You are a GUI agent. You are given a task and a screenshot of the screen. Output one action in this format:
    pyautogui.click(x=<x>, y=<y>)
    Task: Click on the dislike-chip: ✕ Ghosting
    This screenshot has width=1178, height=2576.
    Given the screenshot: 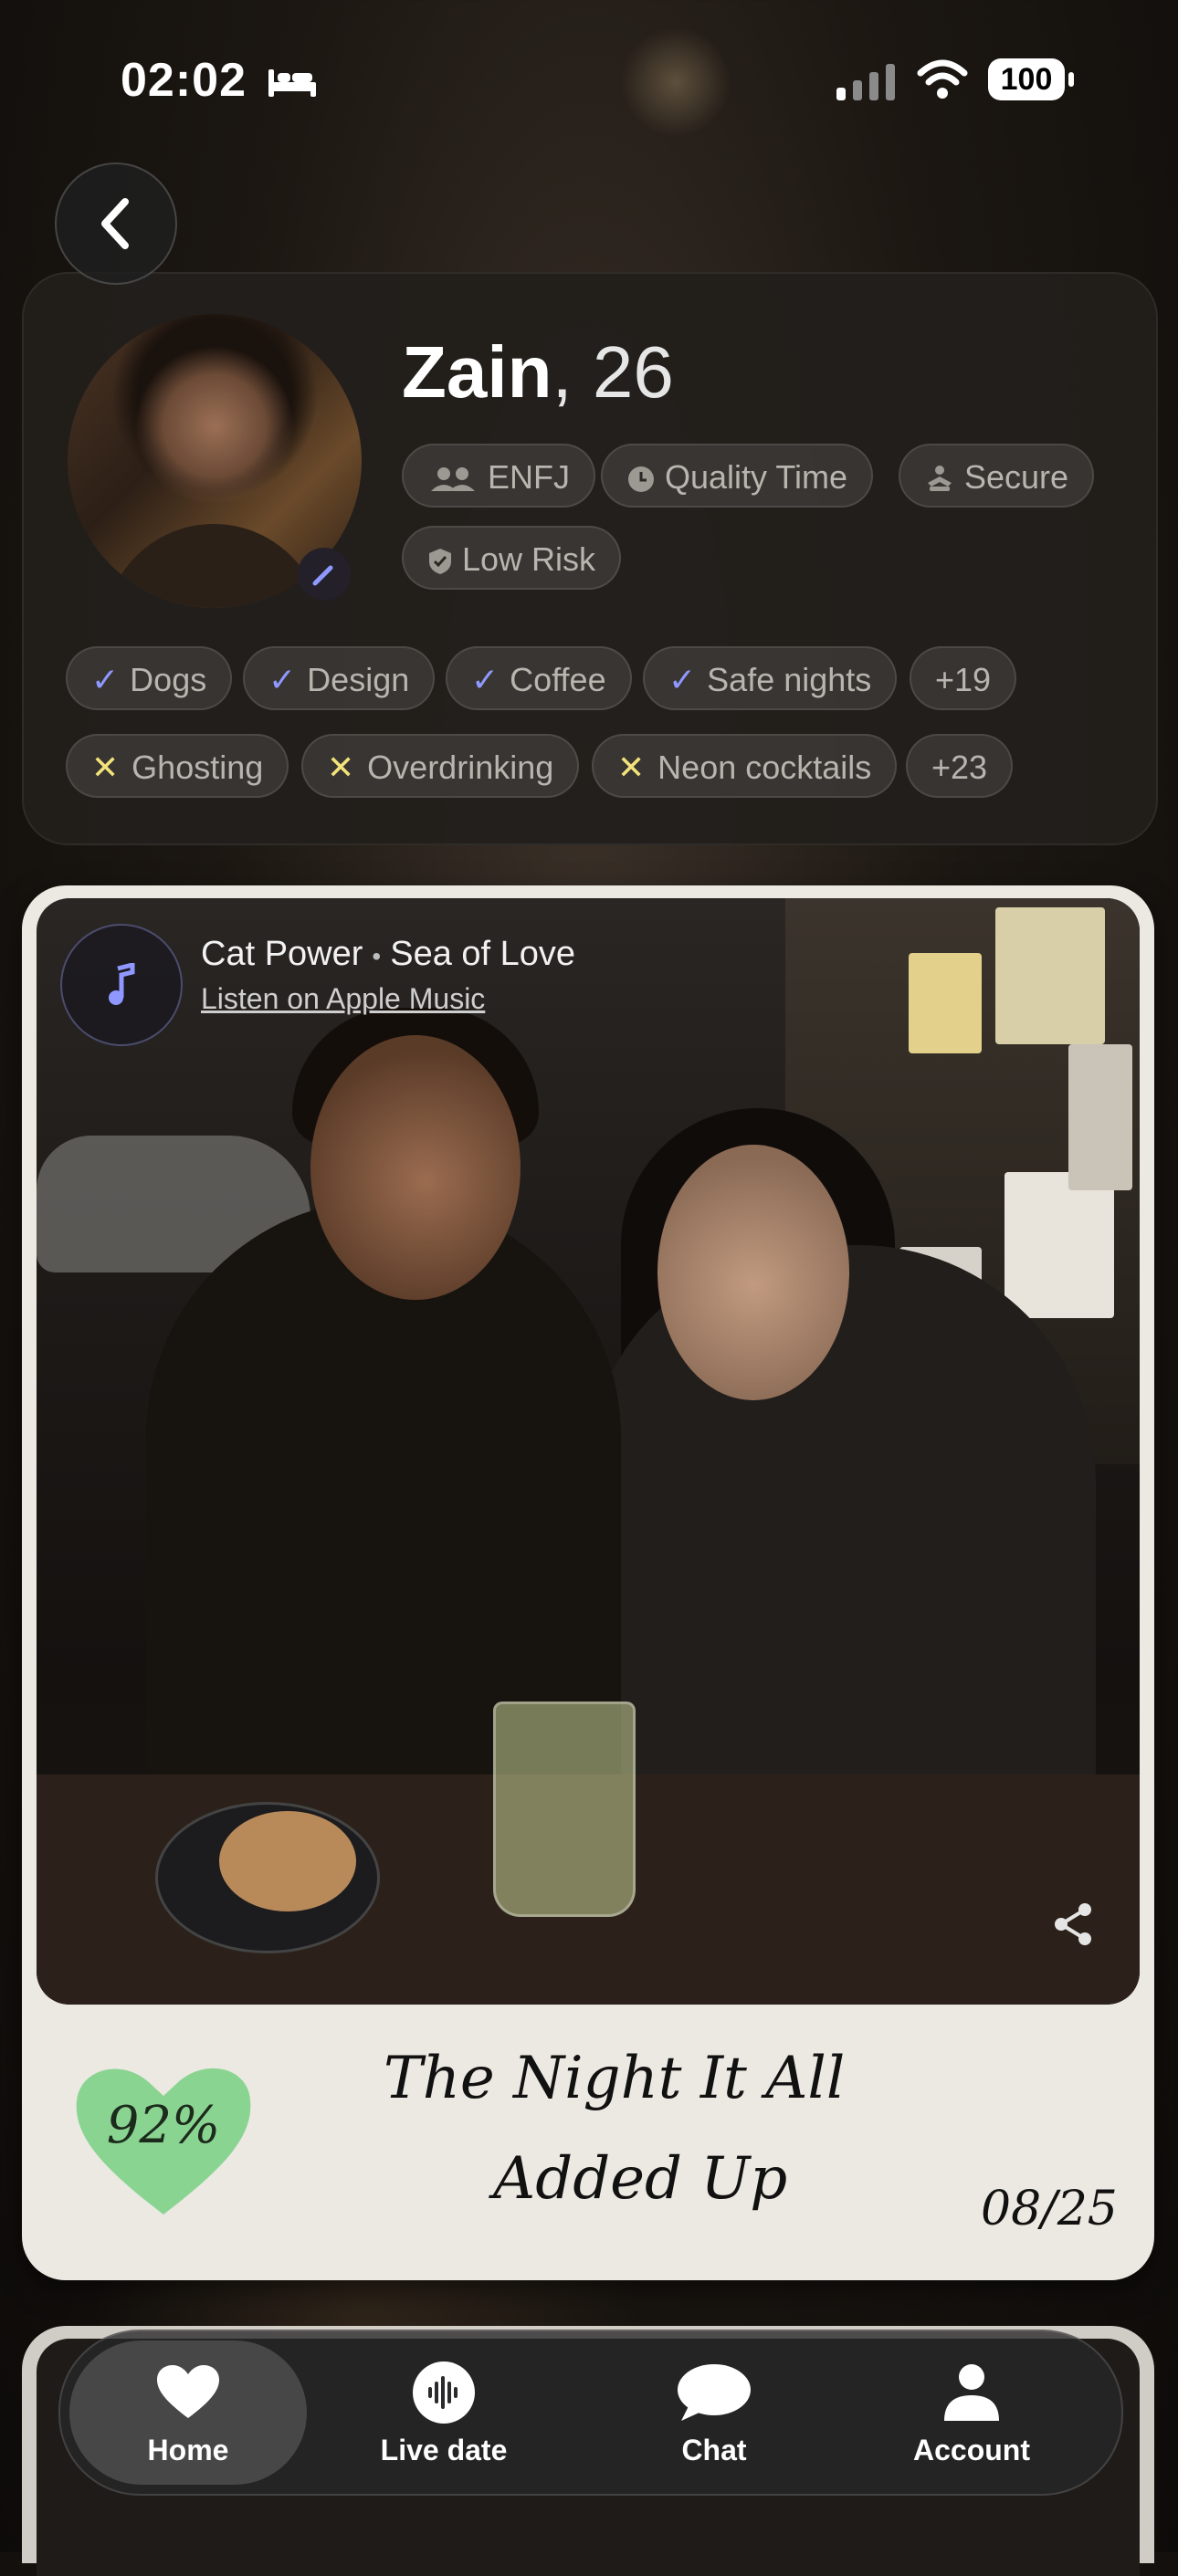 What is the action you would take?
    pyautogui.click(x=177, y=766)
    